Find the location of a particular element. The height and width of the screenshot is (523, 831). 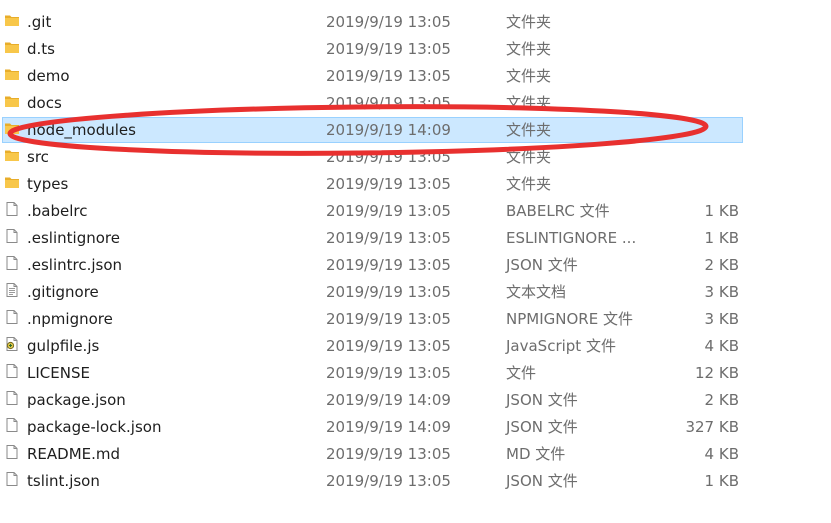

file-type: NPMIGNORE 文件 is located at coordinates (569, 319).